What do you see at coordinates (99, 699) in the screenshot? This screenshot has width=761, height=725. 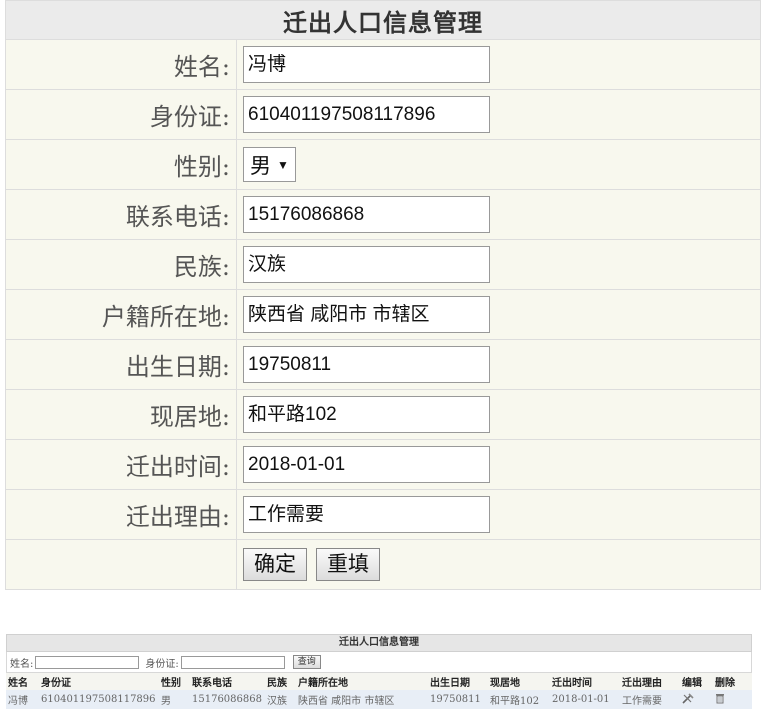 I see `cell-id: 610401197508117896` at bounding box center [99, 699].